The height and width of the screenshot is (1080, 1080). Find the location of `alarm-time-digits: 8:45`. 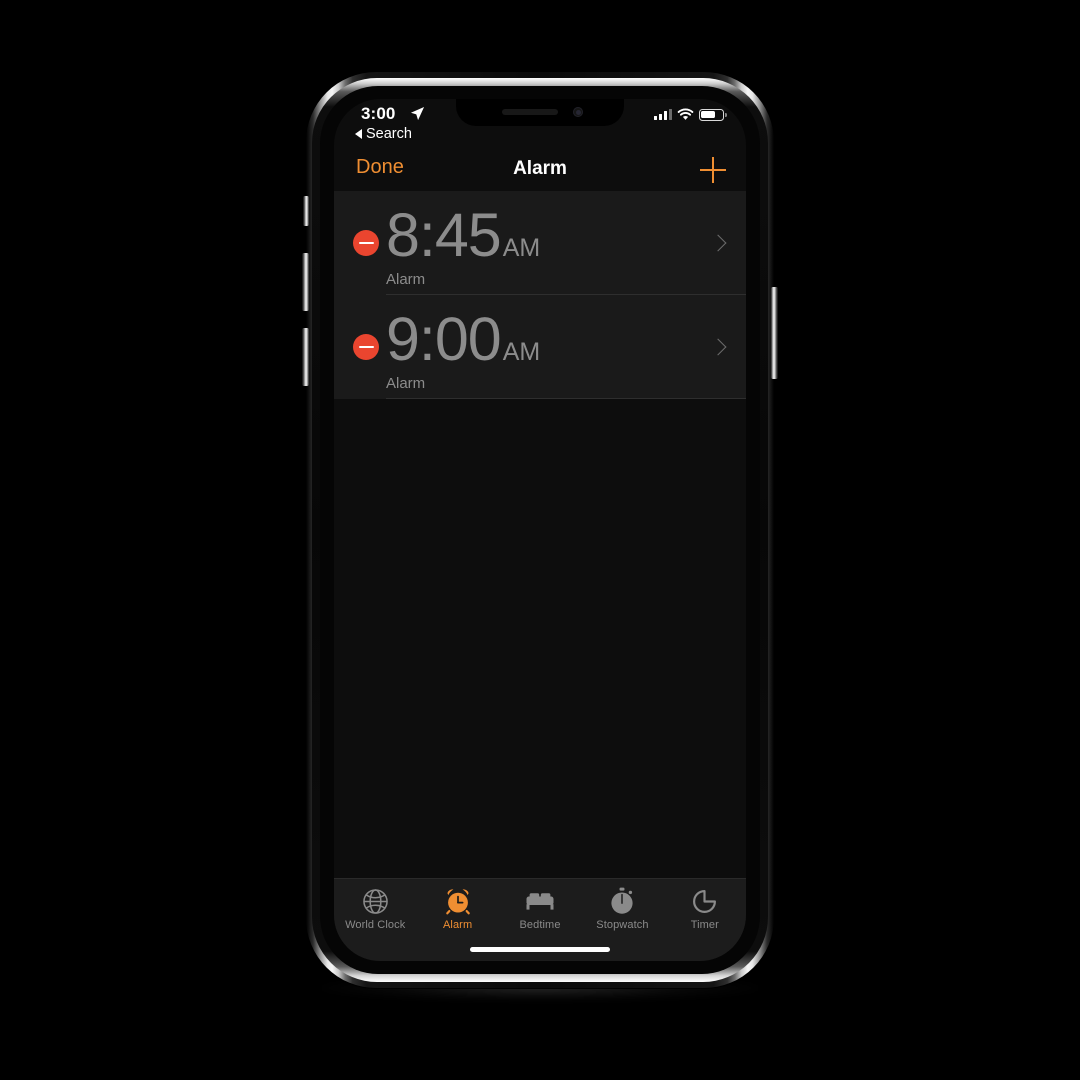

alarm-time-digits: 8:45 is located at coordinates (444, 235).